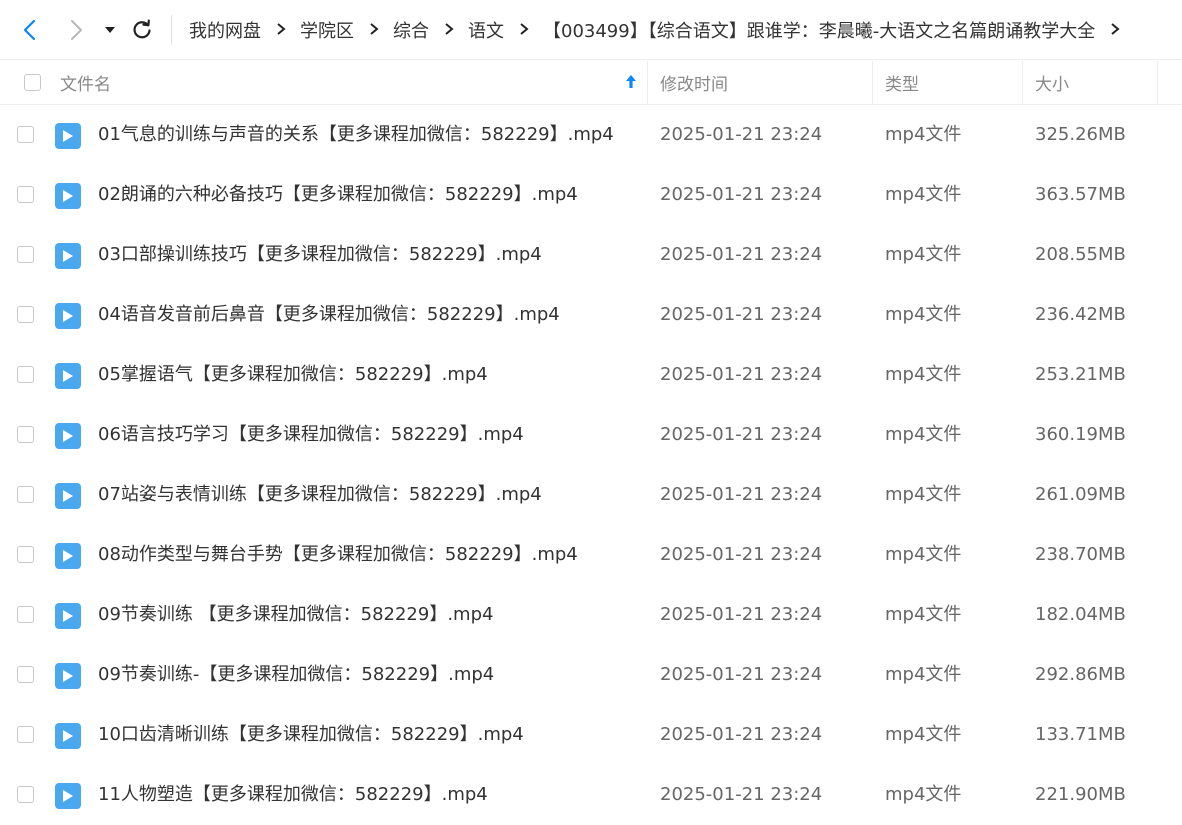 The height and width of the screenshot is (825, 1182). Describe the element at coordinates (411, 30) in the screenshot. I see `breadcrumb-item-general: 综合` at that location.